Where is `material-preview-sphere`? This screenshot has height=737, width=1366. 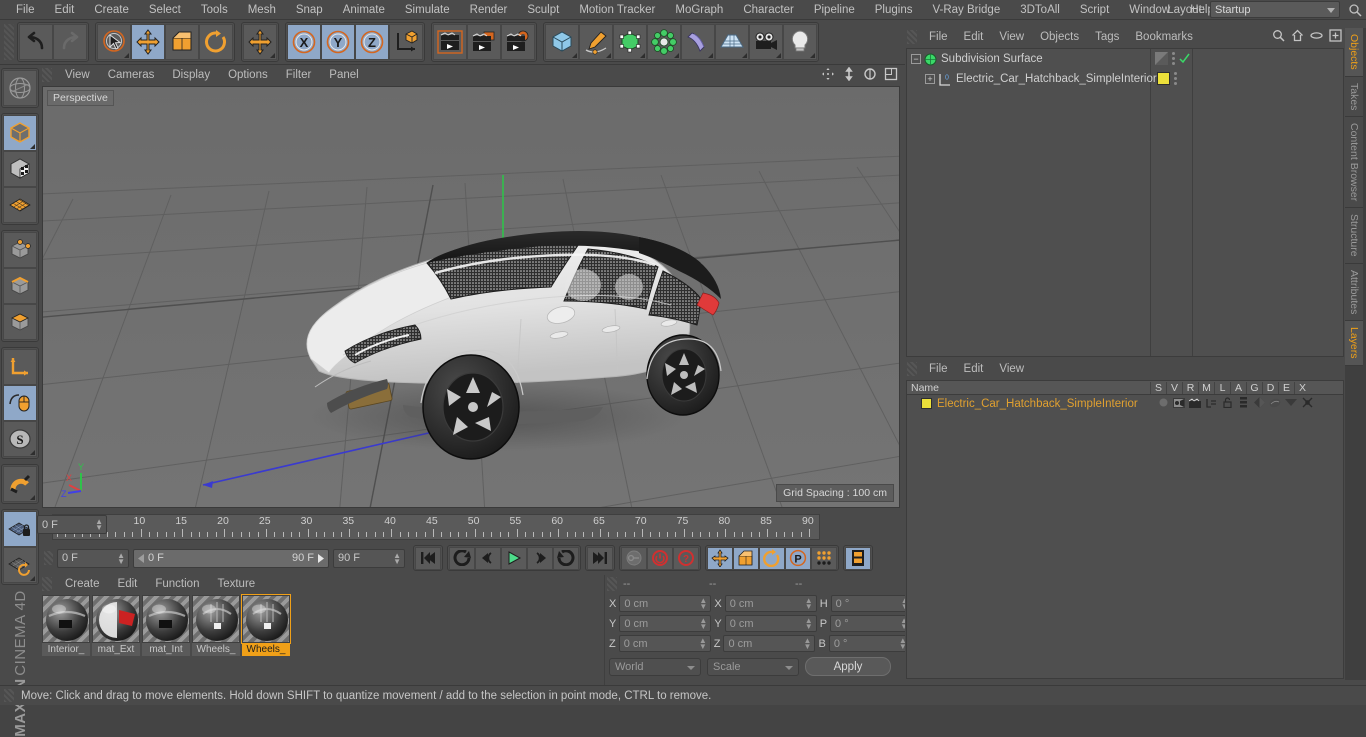 material-preview-sphere is located at coordinates (266, 619).